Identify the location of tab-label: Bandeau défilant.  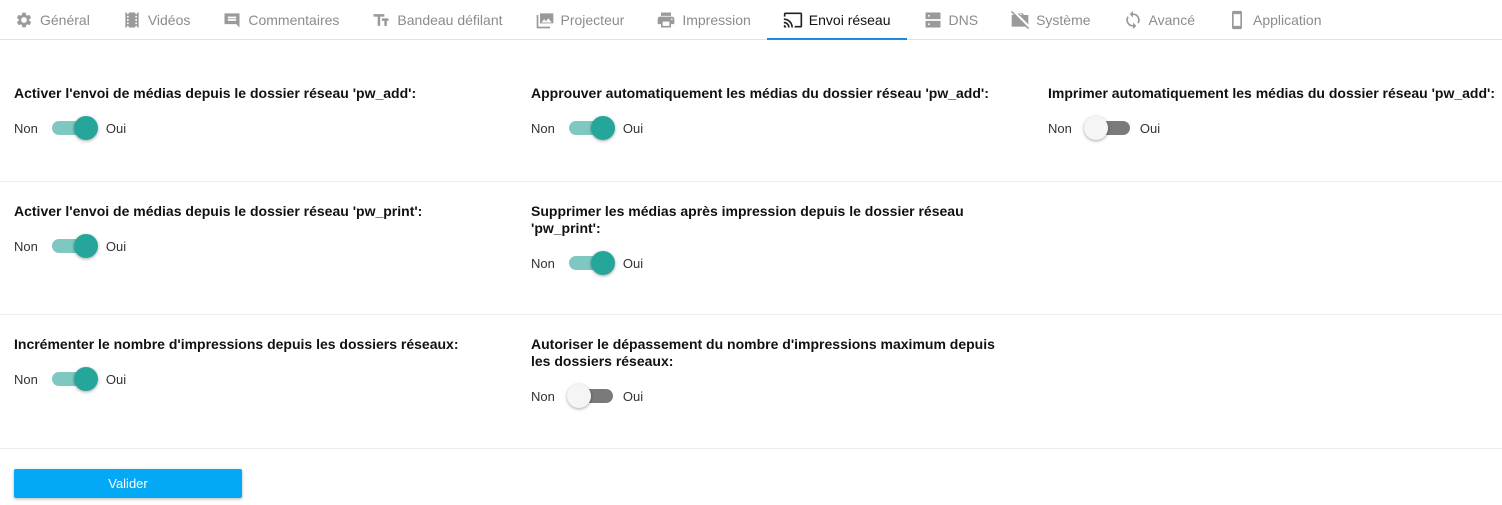
(450, 19).